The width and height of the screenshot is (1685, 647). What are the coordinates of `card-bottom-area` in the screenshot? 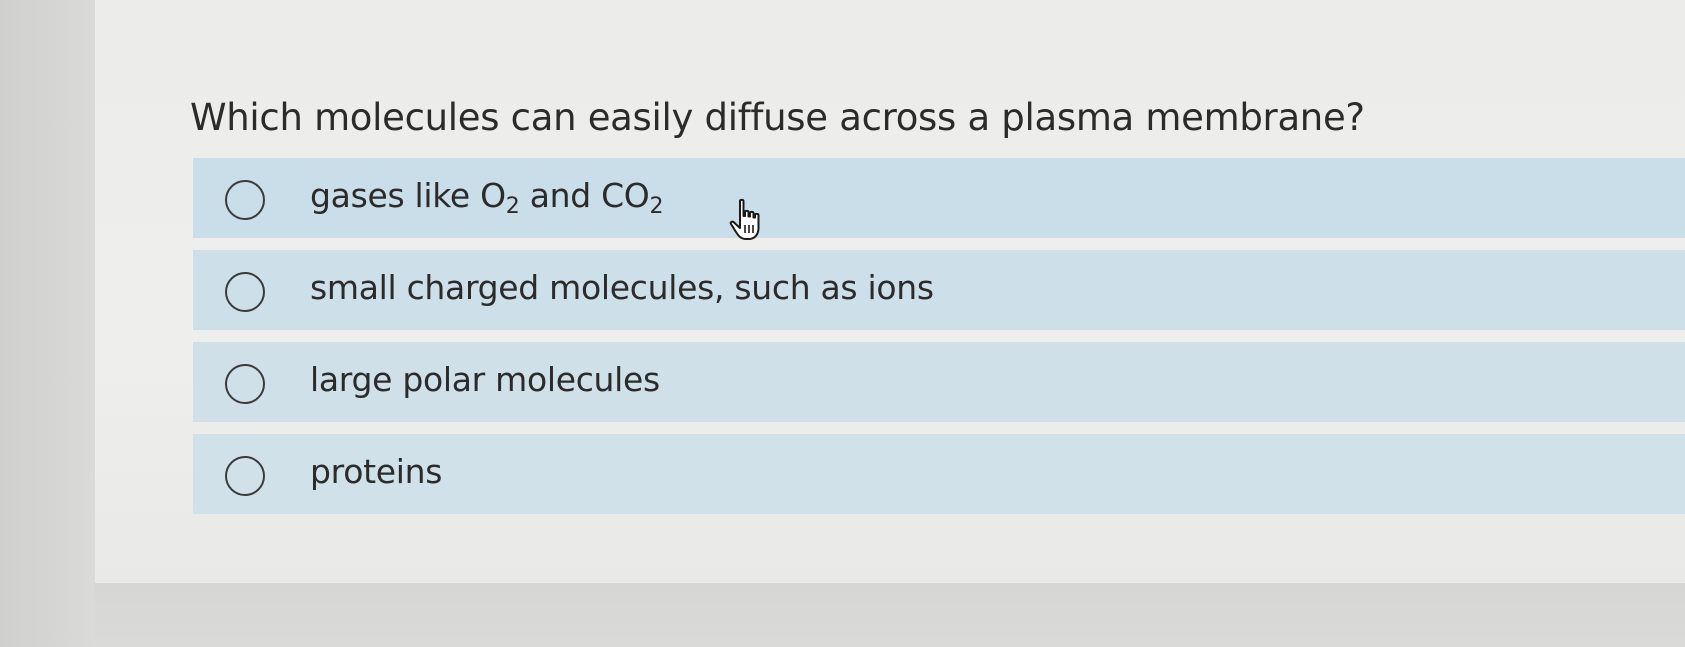 It's located at (890, 615).